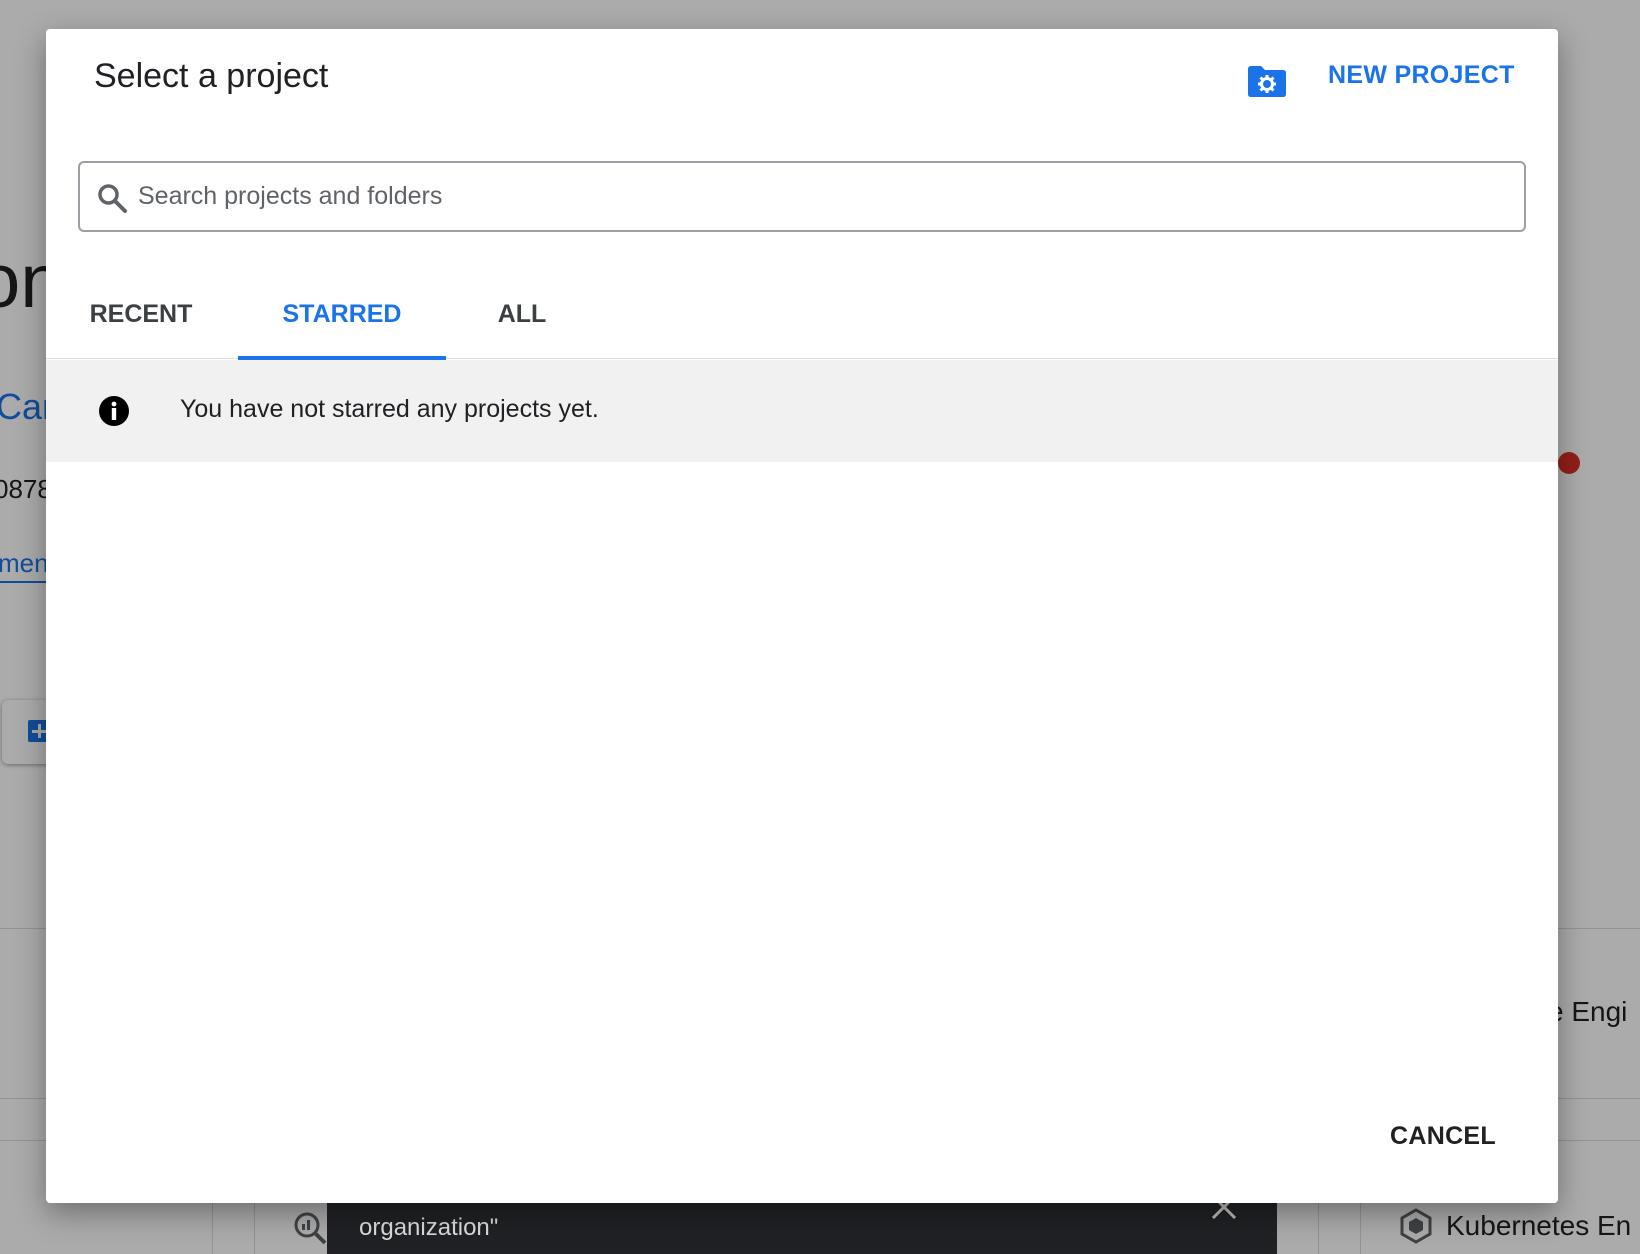  Describe the element at coordinates (802, 411) in the screenshot. I see `empty-state-notice: You have not starred any projects yet.` at that location.